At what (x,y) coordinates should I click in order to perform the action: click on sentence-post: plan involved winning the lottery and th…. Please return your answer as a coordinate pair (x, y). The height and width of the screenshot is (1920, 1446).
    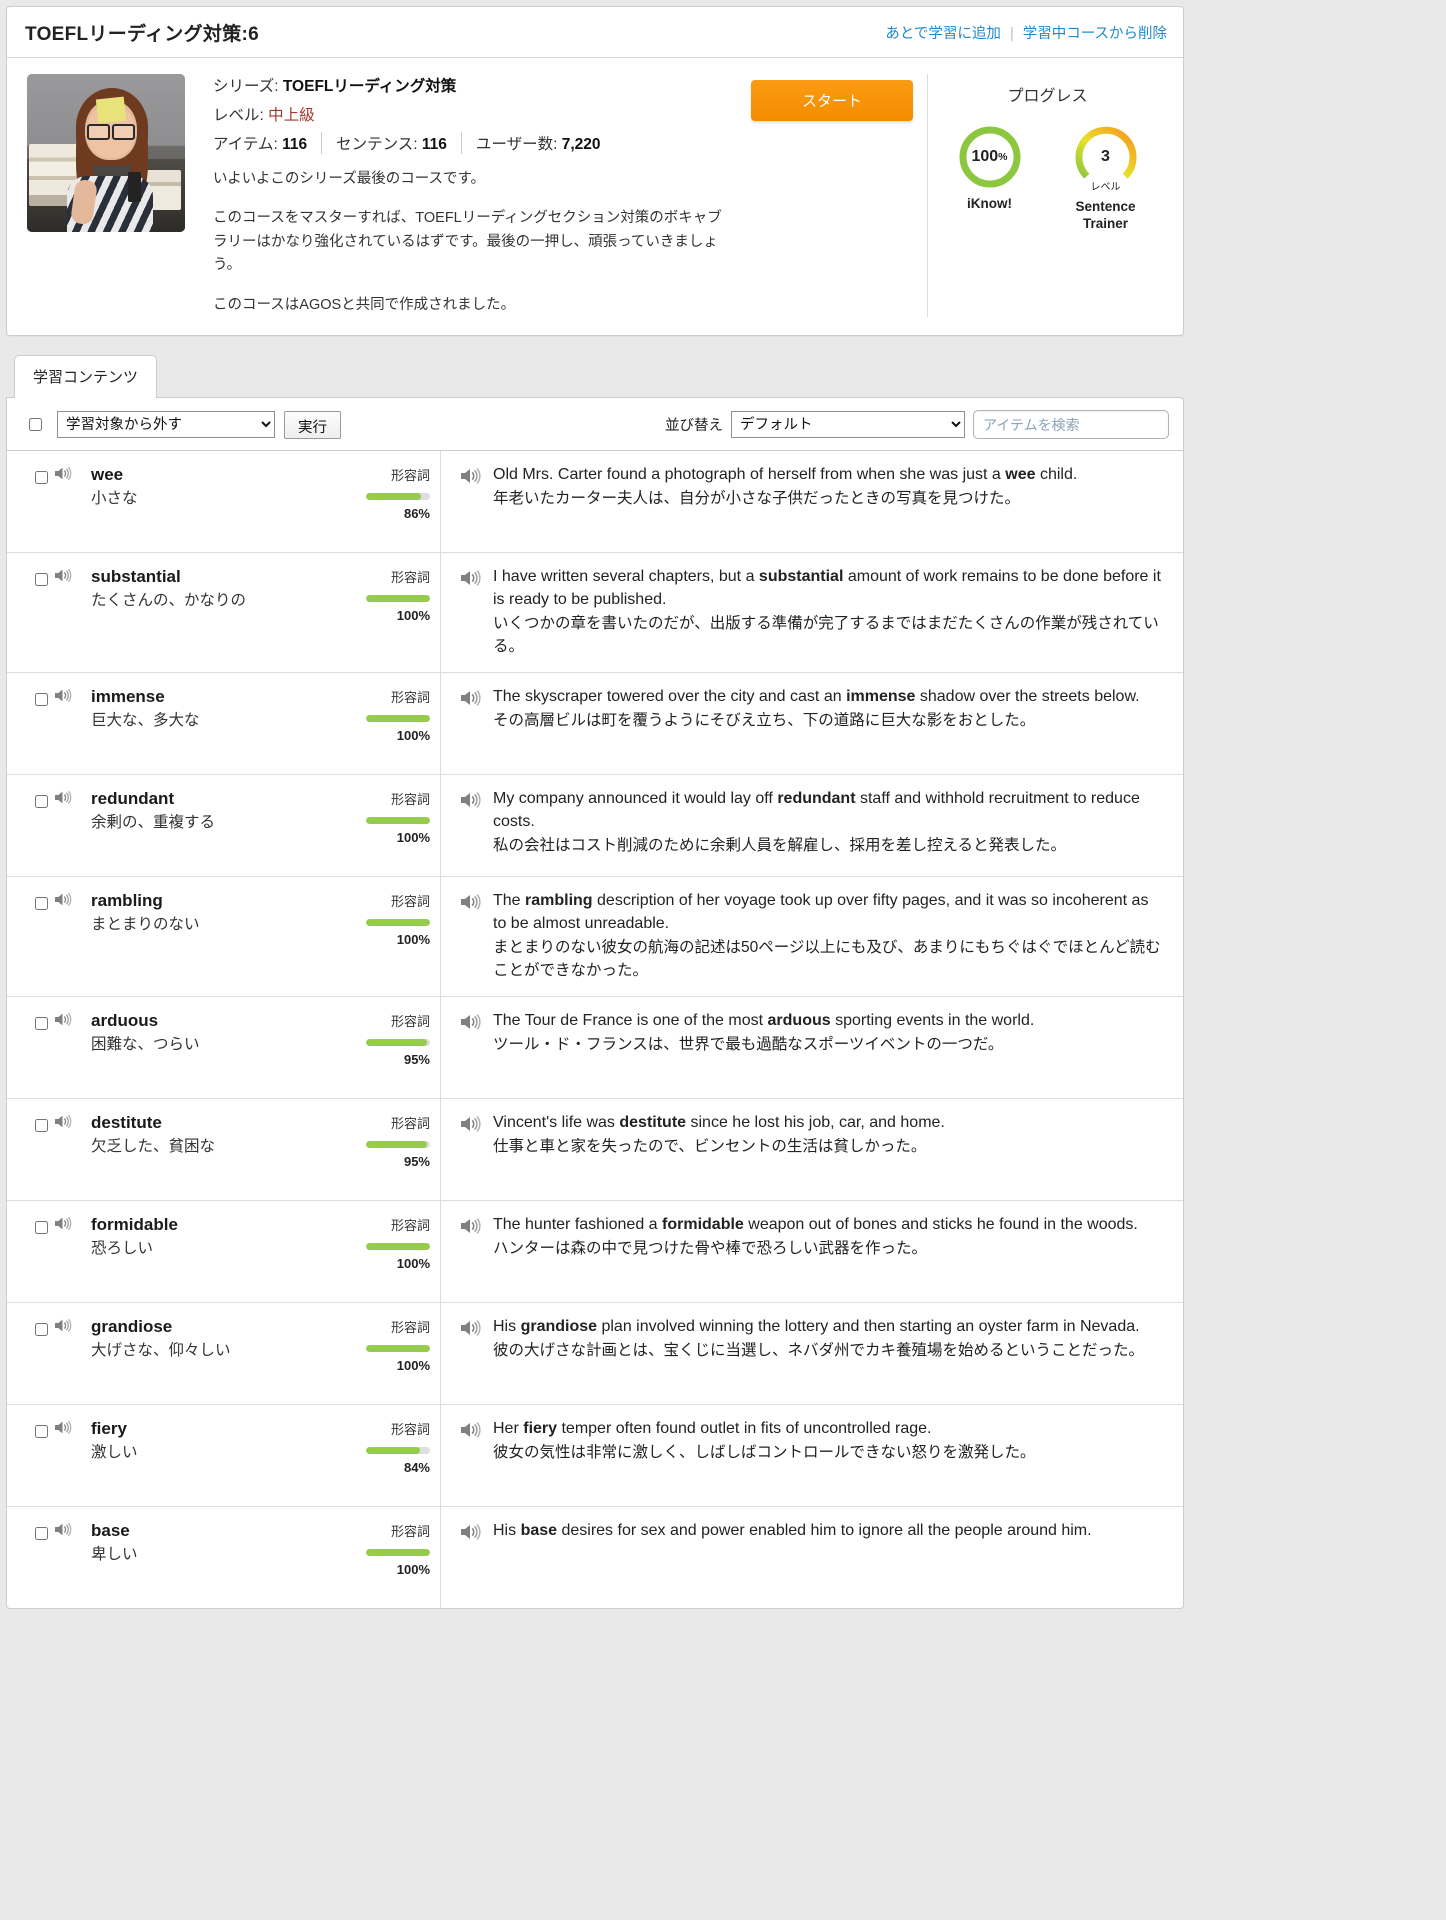
    Looking at the image, I should click on (868, 1327).